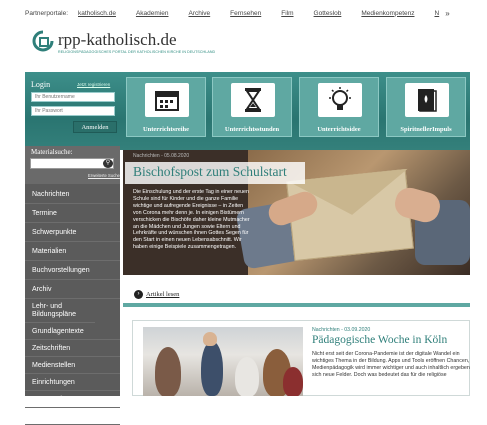 The width and height of the screenshot is (487, 425). Describe the element at coordinates (52, 152) in the screenshot. I see `material-search-title: Materialsuche:` at that location.